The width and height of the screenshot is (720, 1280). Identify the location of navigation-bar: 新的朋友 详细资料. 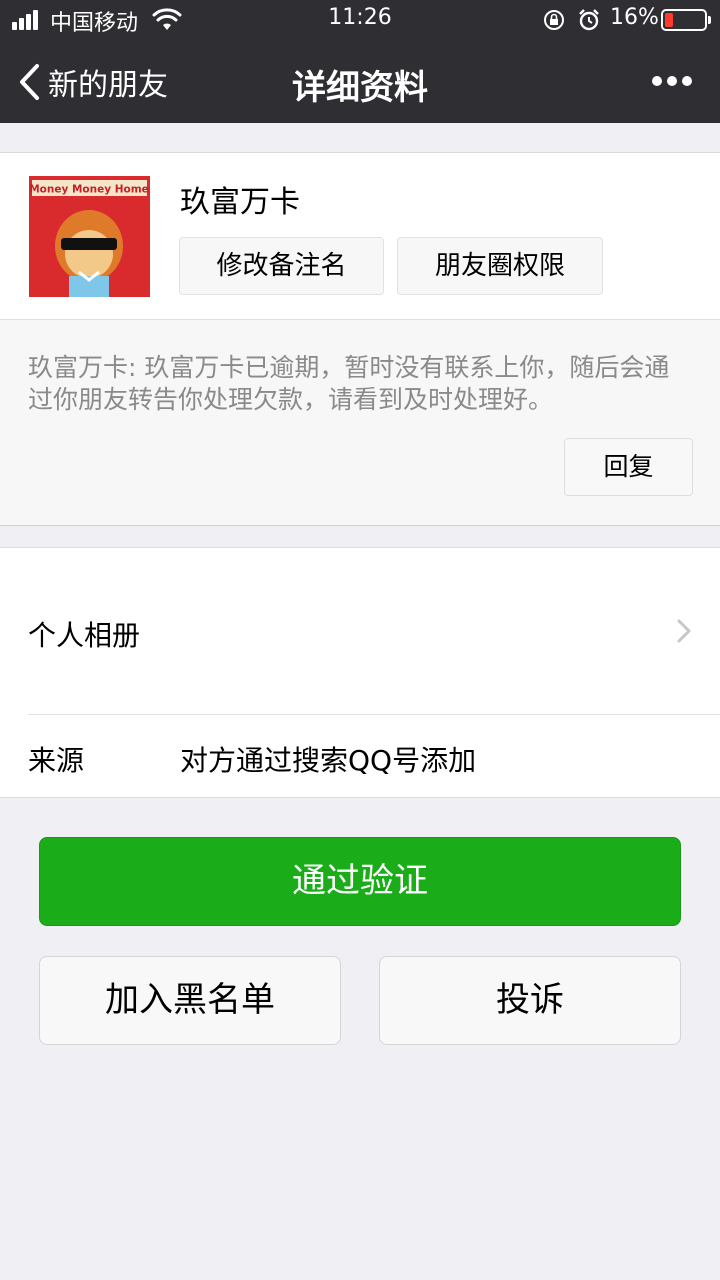
(360, 81).